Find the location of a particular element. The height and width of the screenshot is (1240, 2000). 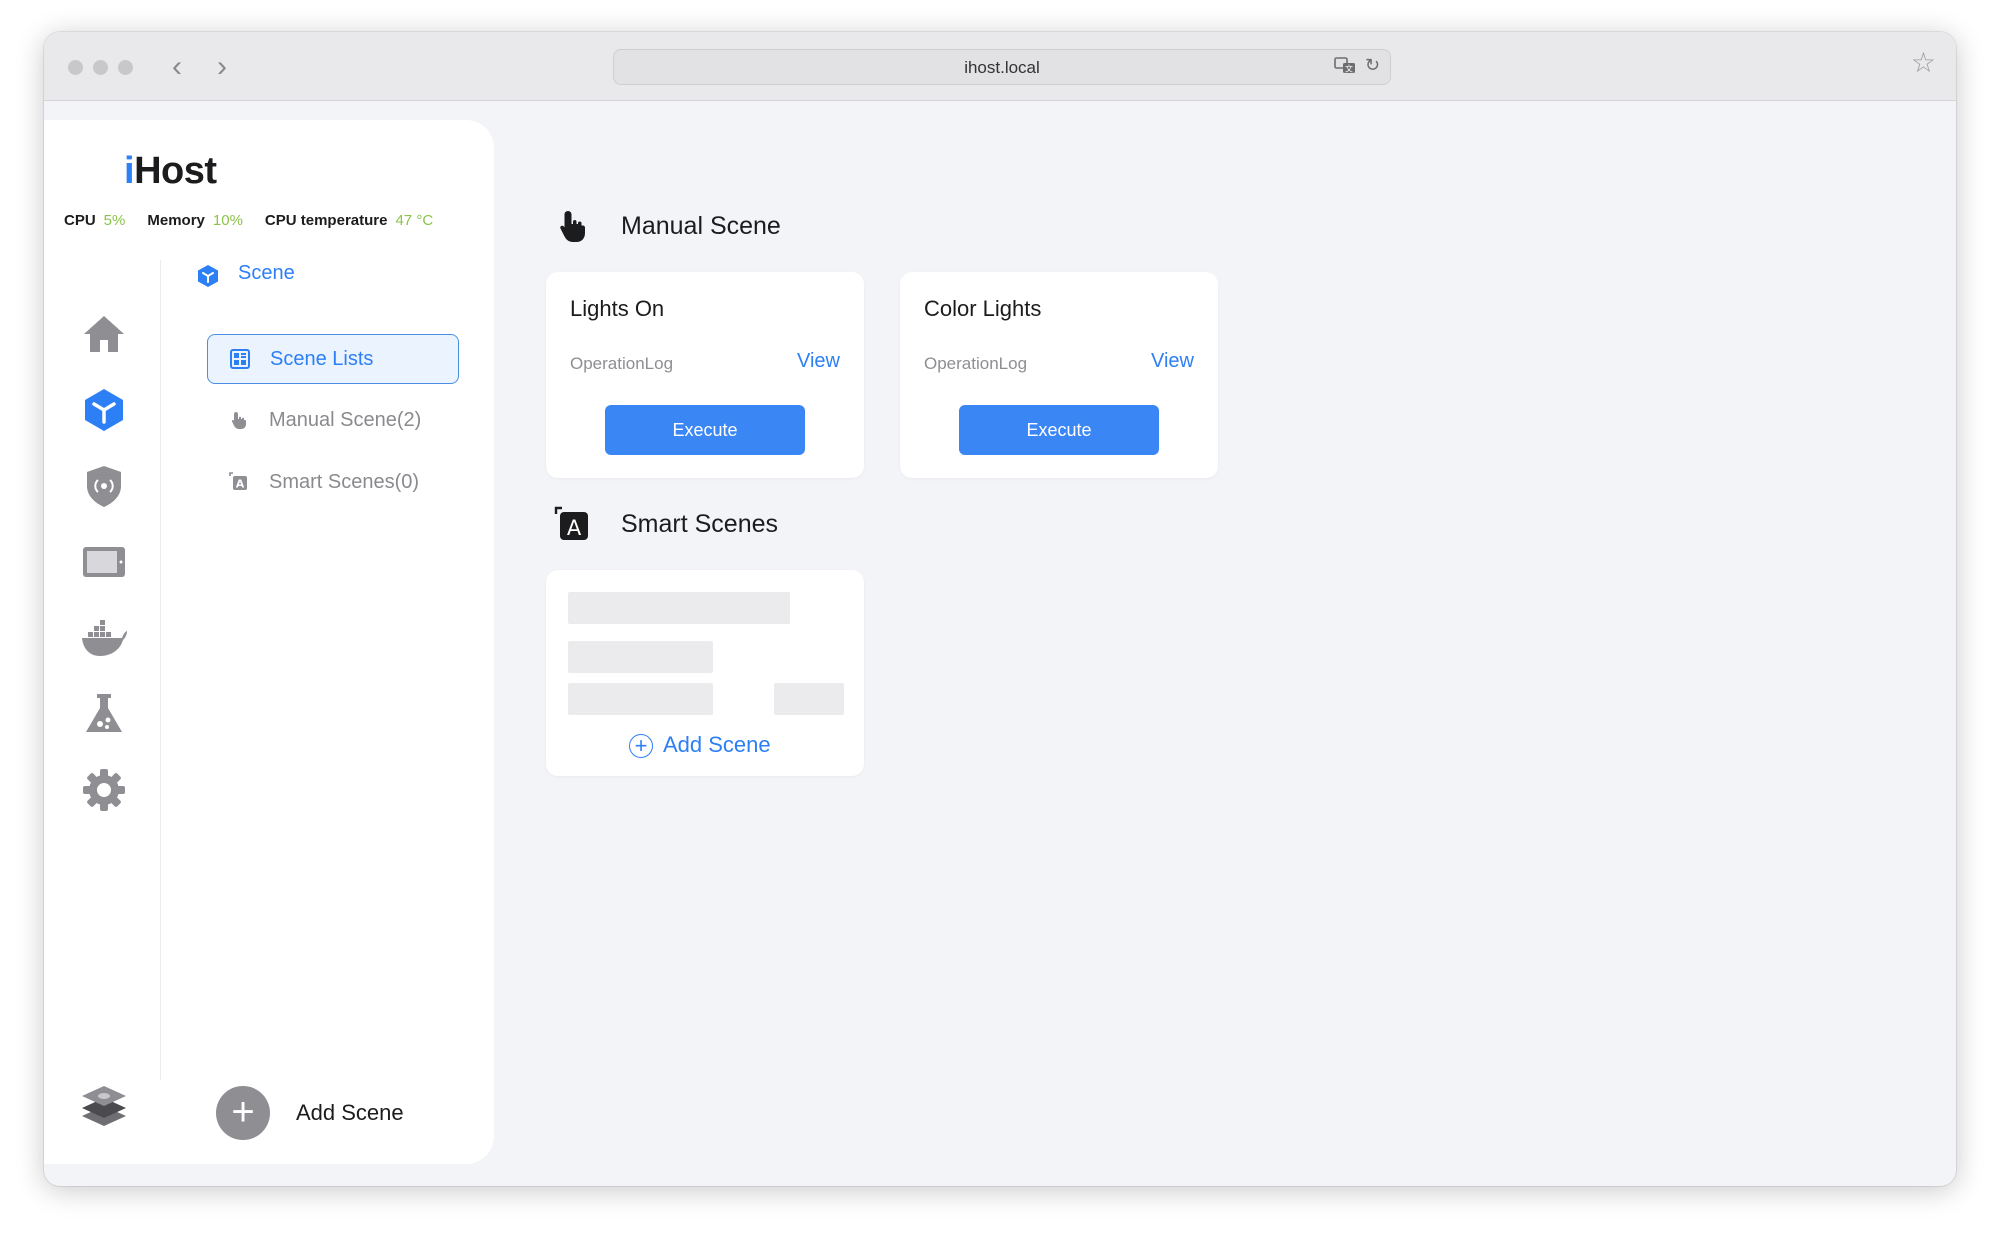

forward-arrow-icon: › is located at coordinates (222, 67).